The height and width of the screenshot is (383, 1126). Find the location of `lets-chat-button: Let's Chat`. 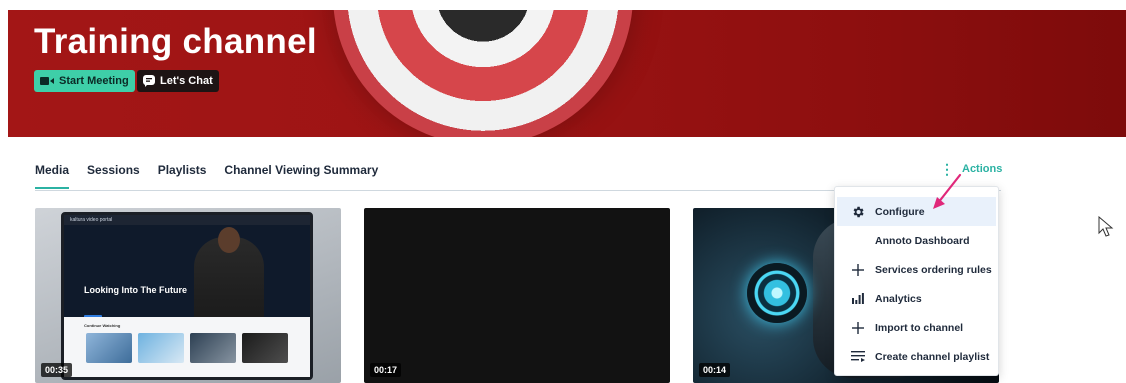

lets-chat-button: Let's Chat is located at coordinates (178, 81).